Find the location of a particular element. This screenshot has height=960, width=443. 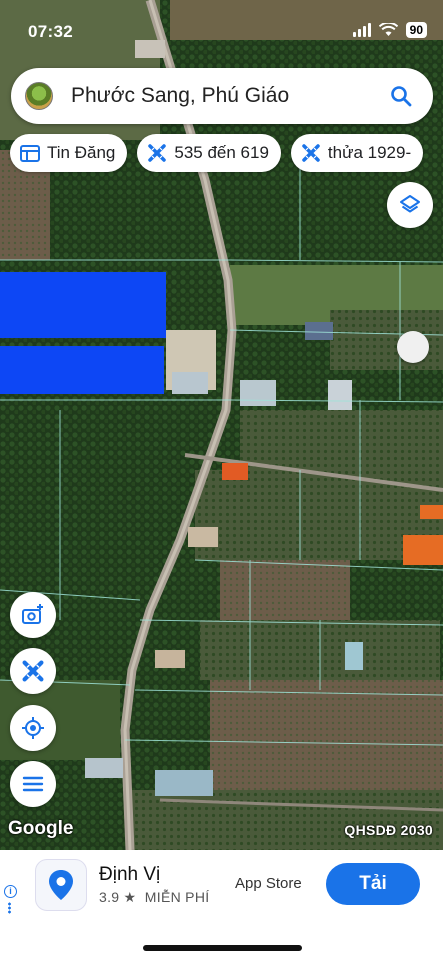

google-attribution: Google is located at coordinates (41, 828).